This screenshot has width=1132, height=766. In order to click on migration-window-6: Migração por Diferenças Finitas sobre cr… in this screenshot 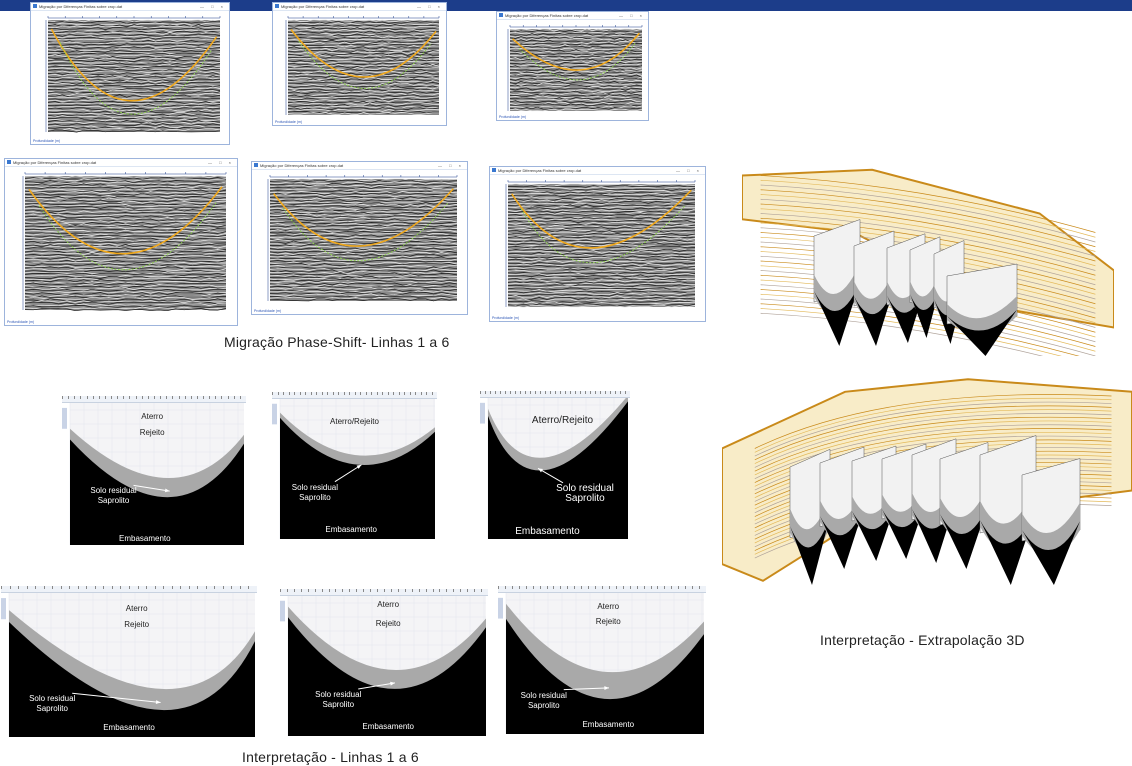, I will do `click(597, 244)`.